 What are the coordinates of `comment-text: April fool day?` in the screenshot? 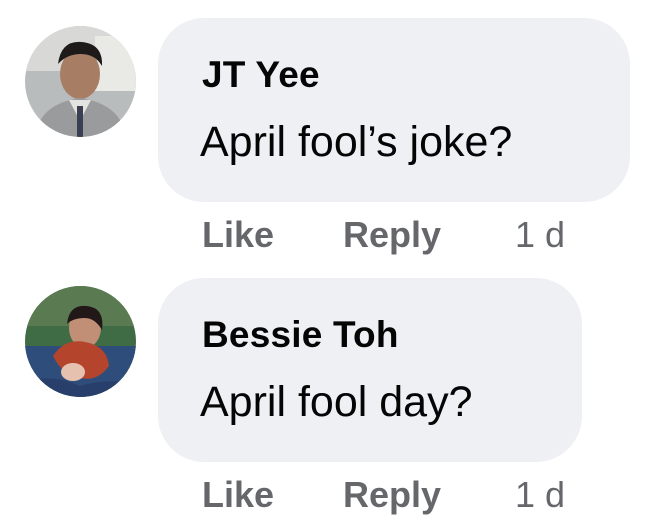 It's located at (336, 402).